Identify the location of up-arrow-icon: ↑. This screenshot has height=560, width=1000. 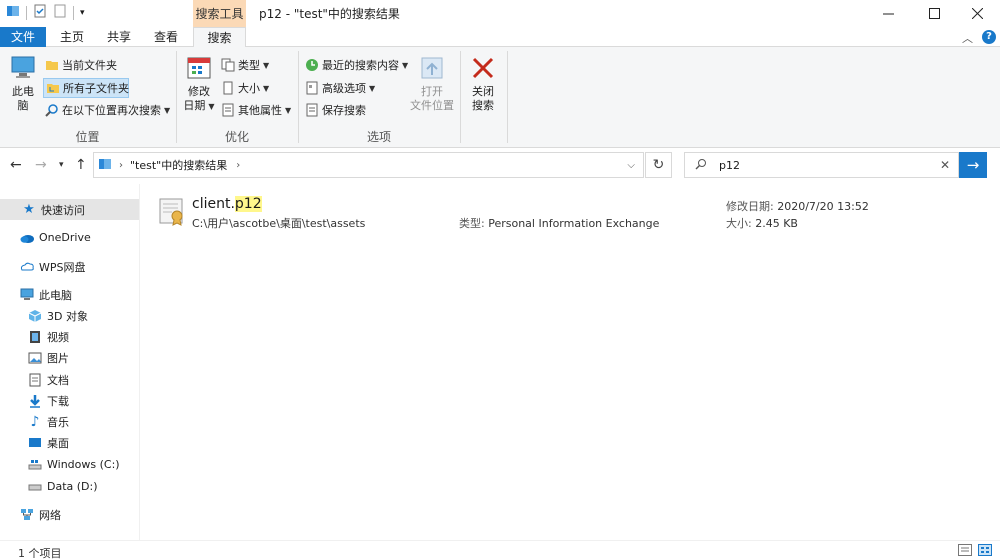
(81, 165).